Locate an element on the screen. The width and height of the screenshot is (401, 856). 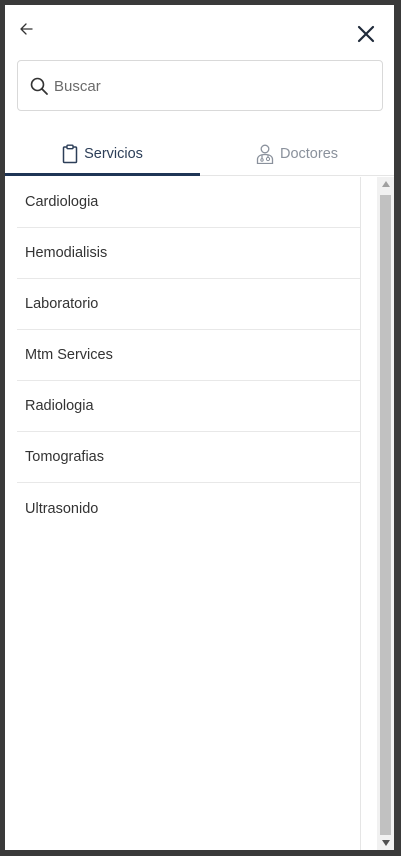
tab-servicios: Servicios is located at coordinates (102, 154).